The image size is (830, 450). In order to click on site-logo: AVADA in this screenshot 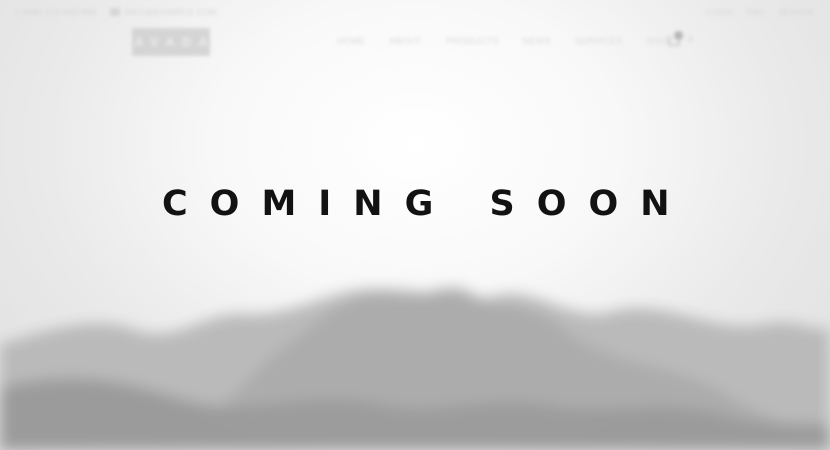, I will do `click(171, 42)`.